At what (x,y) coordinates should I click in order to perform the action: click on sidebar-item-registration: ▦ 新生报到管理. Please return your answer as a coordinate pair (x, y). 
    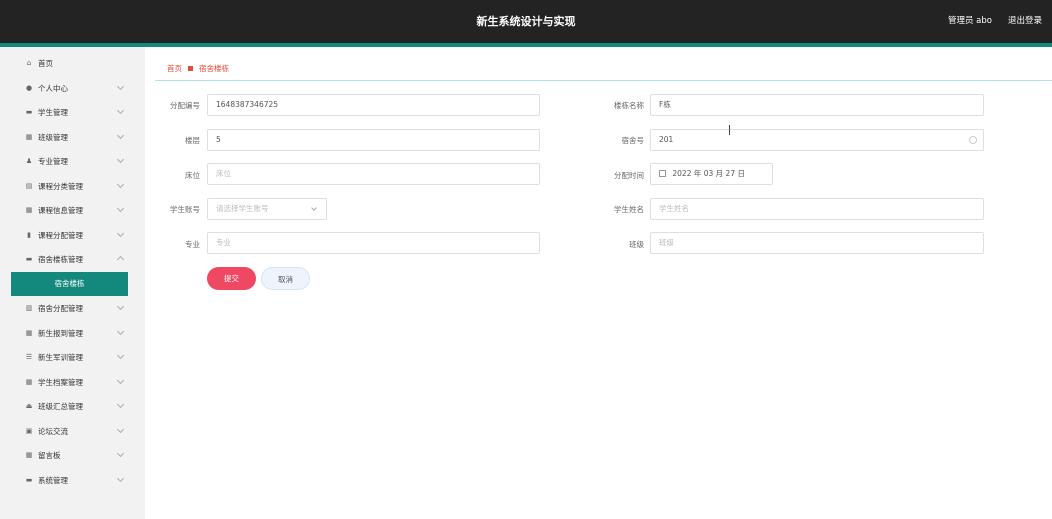
    Looking at the image, I should click on (72, 333).